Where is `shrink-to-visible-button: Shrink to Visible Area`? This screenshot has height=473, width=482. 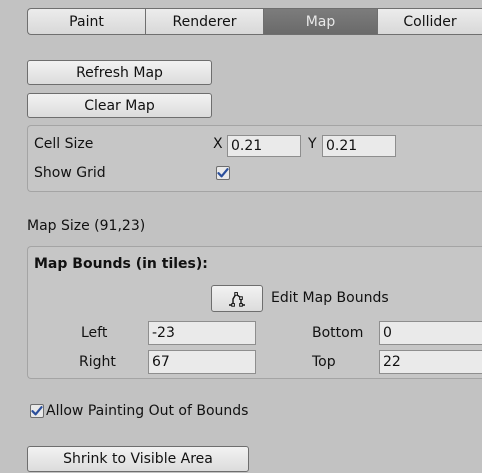
shrink-to-visible-button: Shrink to Visible Area is located at coordinates (138, 459).